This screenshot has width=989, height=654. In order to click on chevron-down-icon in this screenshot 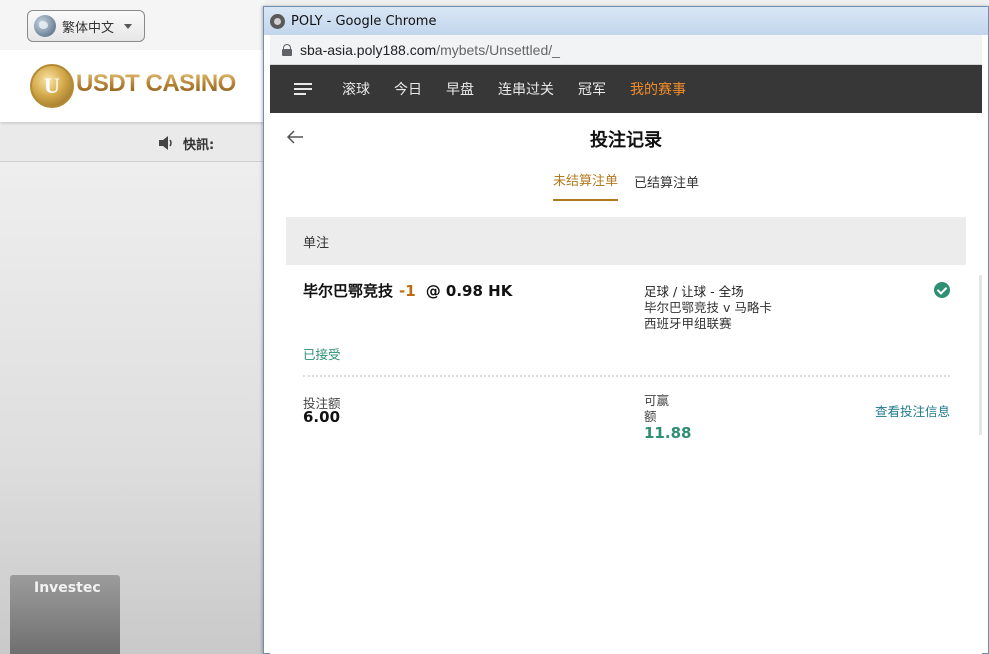, I will do `click(128, 26)`.